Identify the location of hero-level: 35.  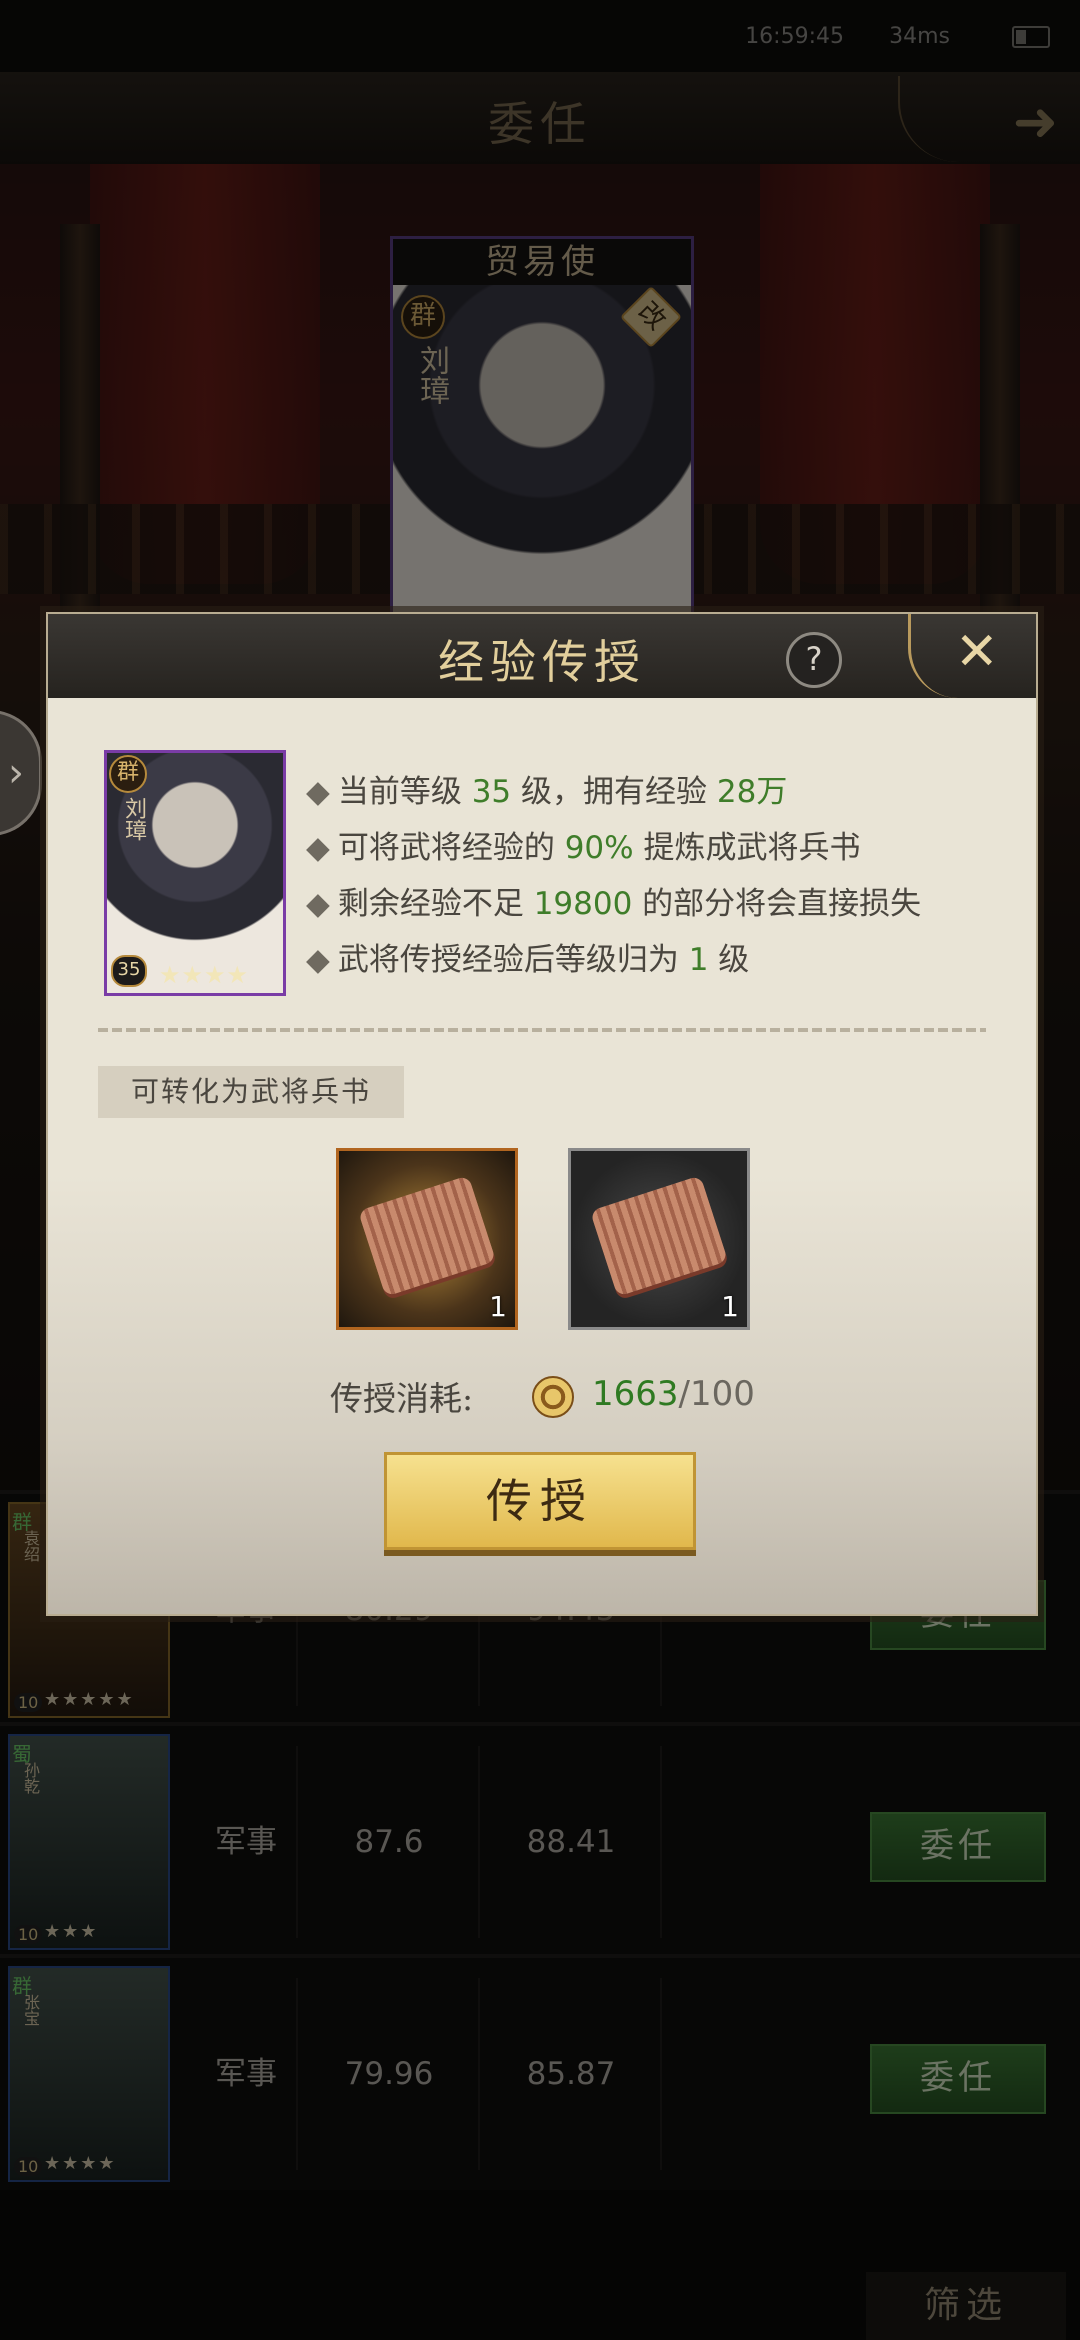
(129, 971).